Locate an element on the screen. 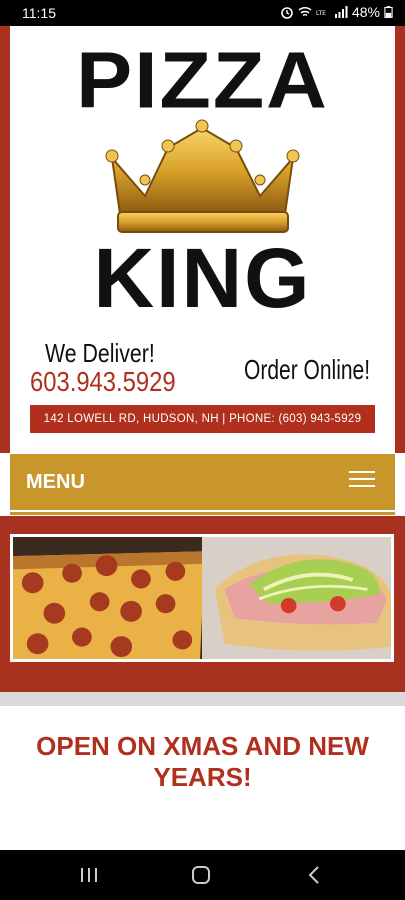 The width and height of the screenshot is (405, 900). system-nav-bar is located at coordinates (202, 875).